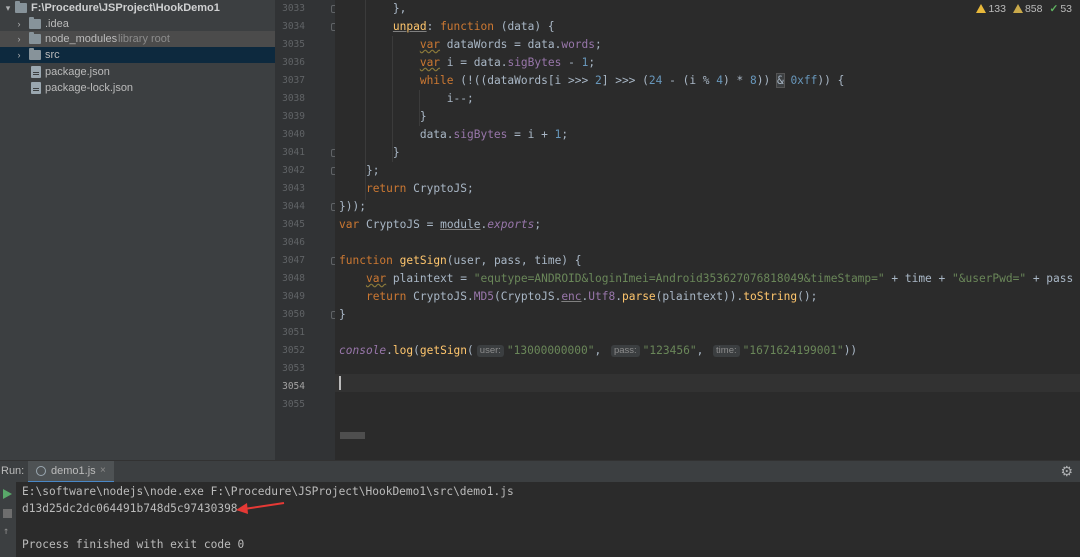  Describe the element at coordinates (6, 531) in the screenshot. I see `arrow-up-icon: ↑` at that location.